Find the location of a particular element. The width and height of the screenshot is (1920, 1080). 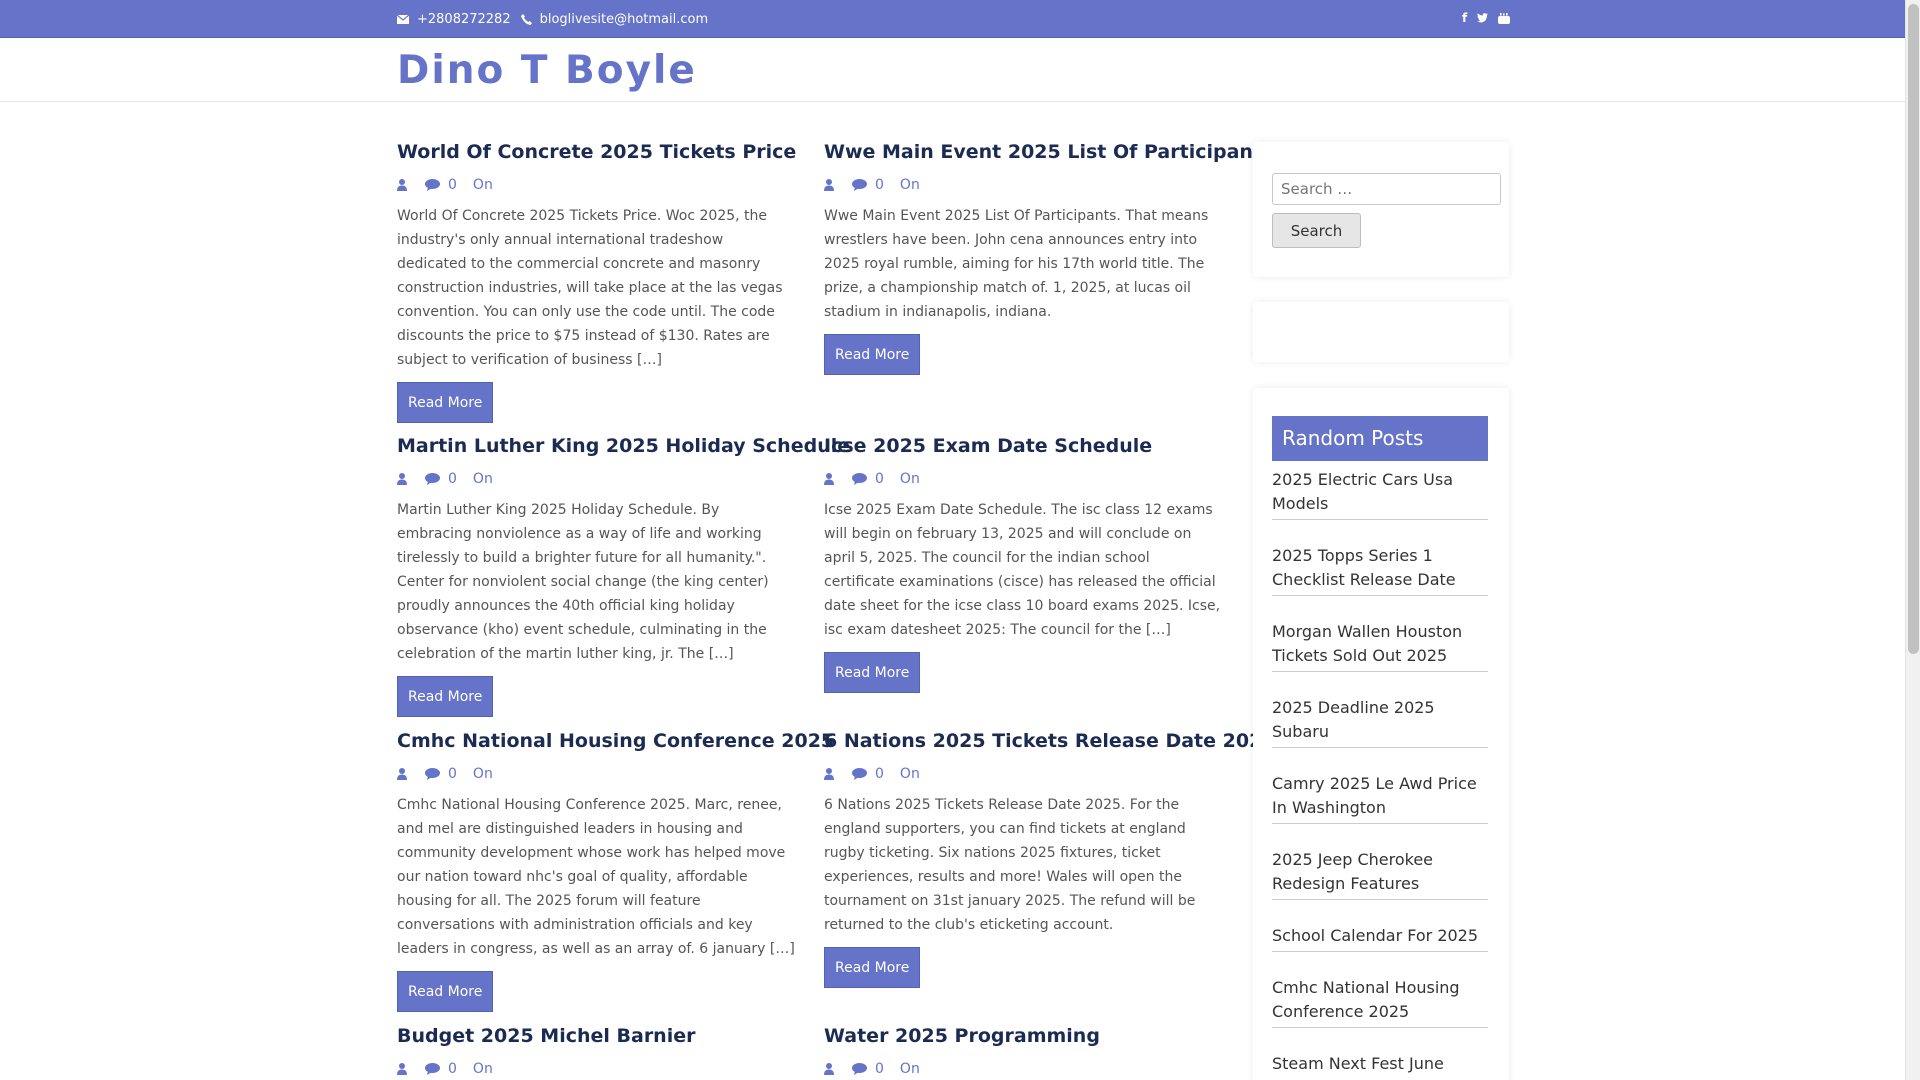

post-title: 6 Nations 2025 Tickets Release Date 2025 is located at coordinates (1050, 741).